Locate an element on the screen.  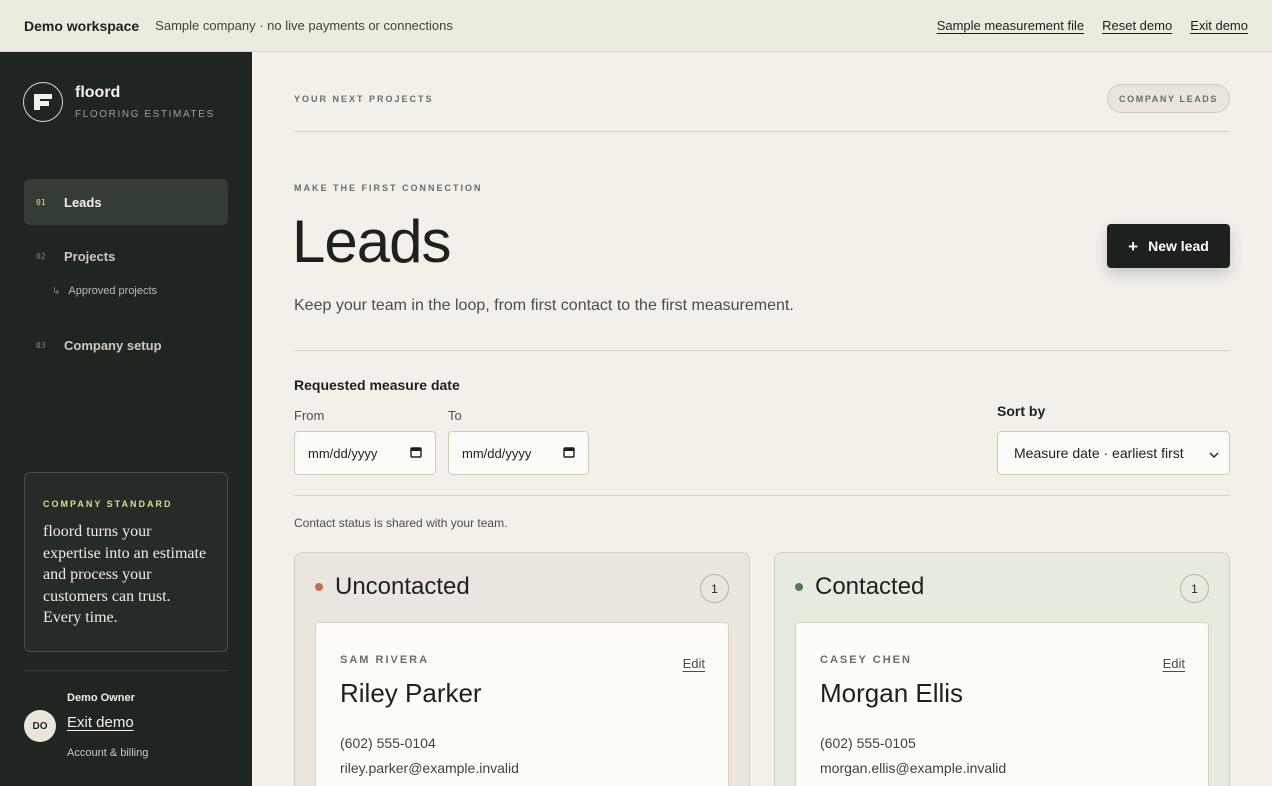
new-lead-label: New lead is located at coordinates (1178, 246).